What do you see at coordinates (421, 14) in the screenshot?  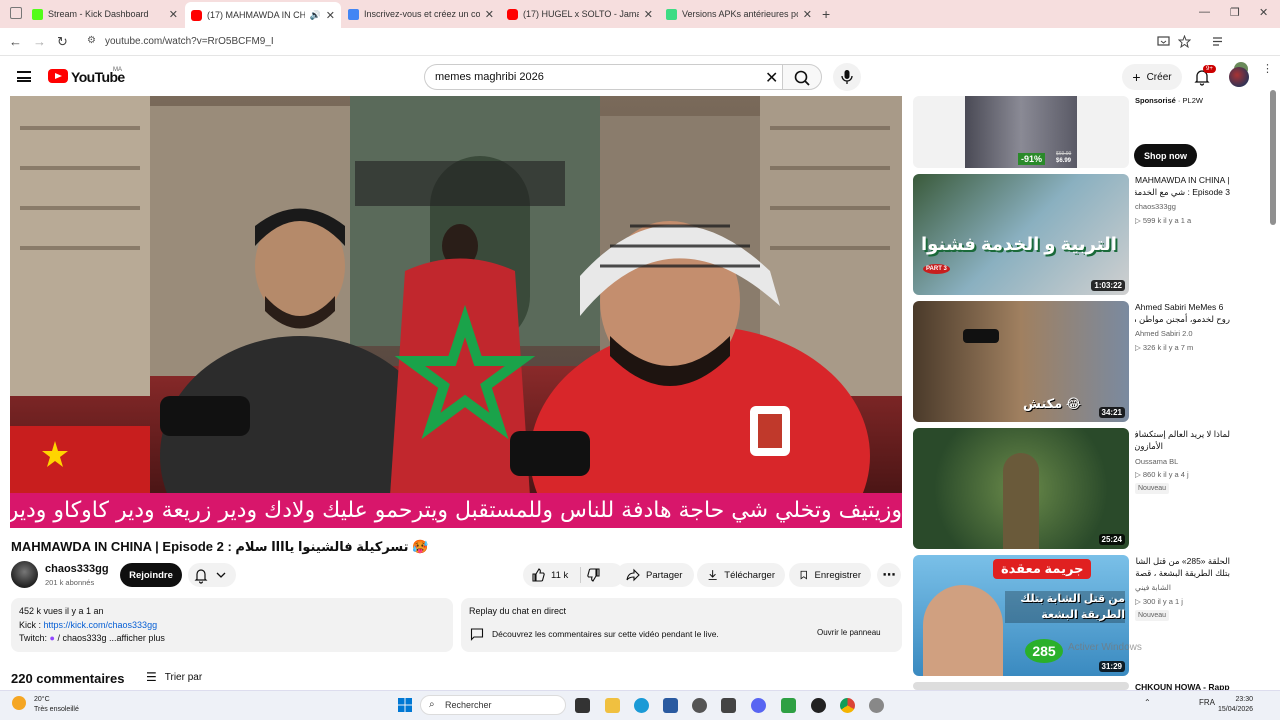 I see `tab-inscrivez-vous: Inscrivez-vous et créez un comp ✕` at bounding box center [421, 14].